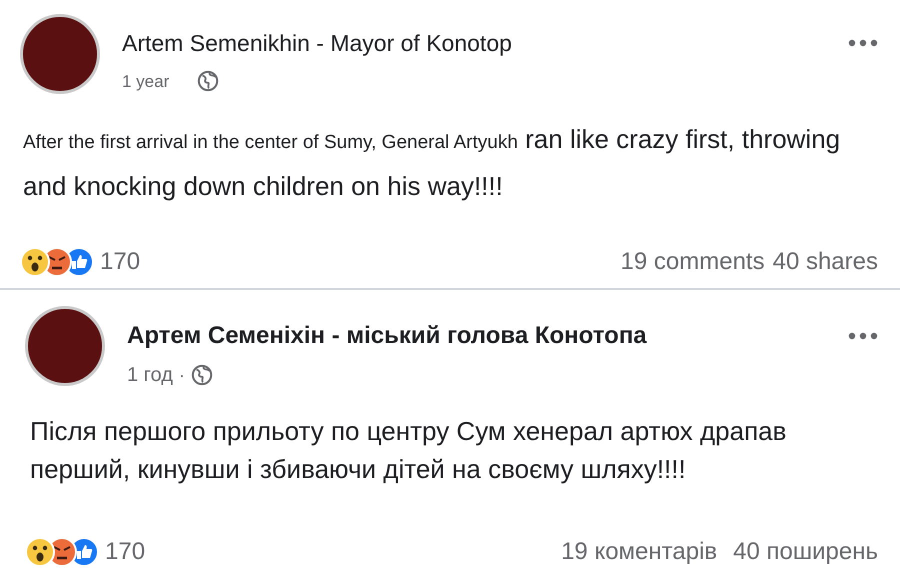 This screenshot has height=582, width=900. I want to click on post-time: 1 год, so click(150, 375).